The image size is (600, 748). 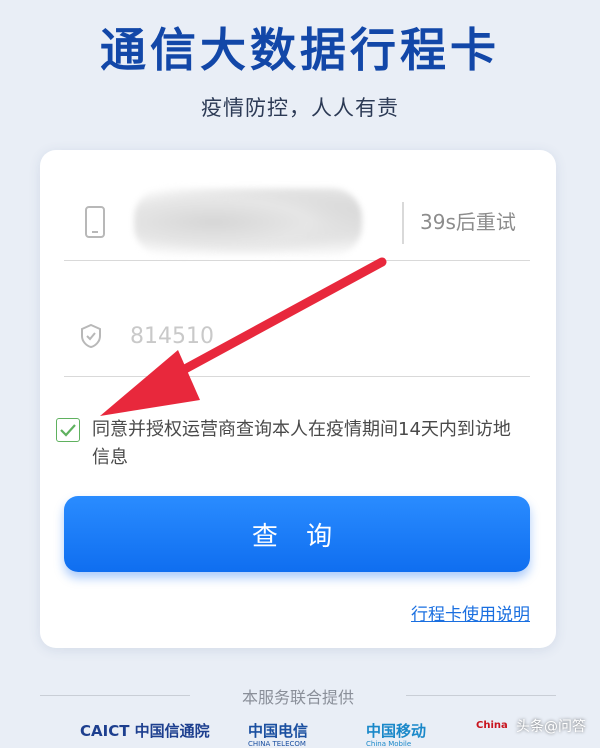 What do you see at coordinates (145, 731) in the screenshot?
I see `caict-logo: CAICT 中国信通院` at bounding box center [145, 731].